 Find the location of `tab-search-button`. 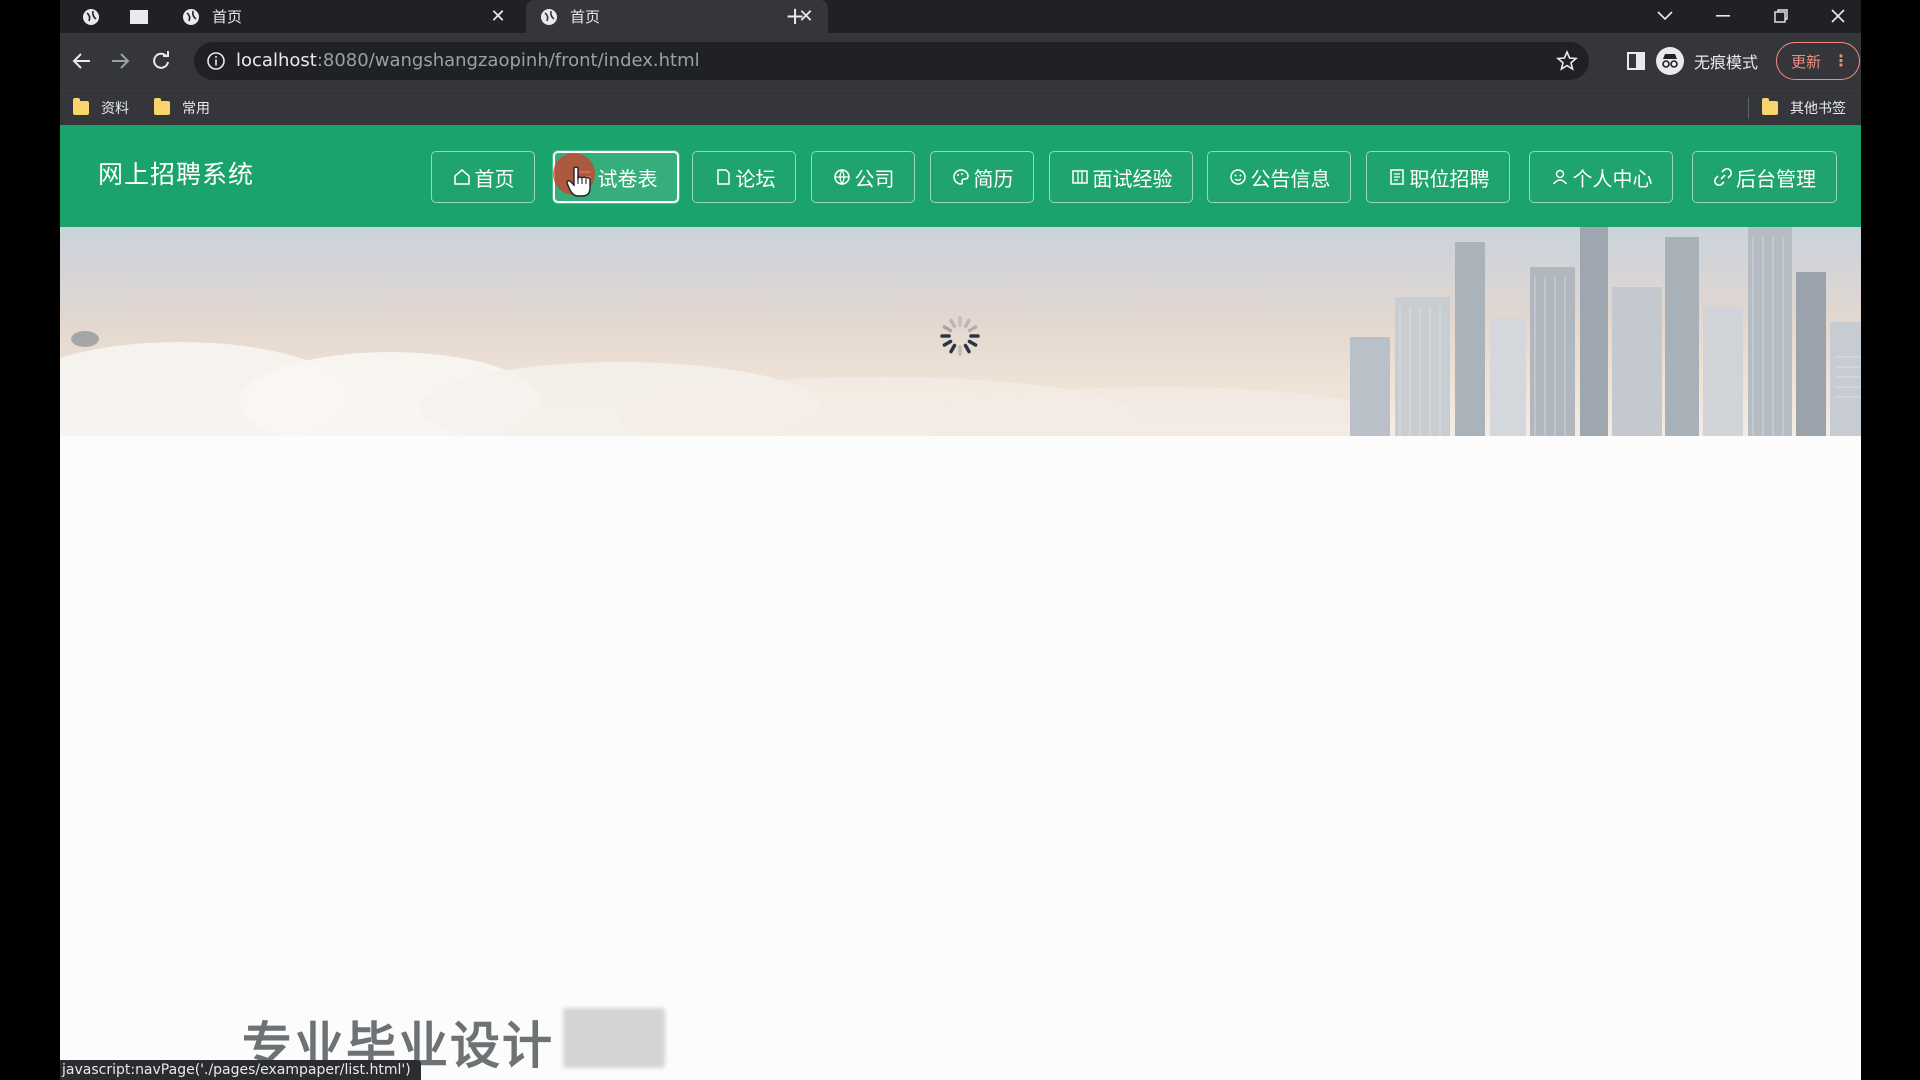

tab-search-button is located at coordinates (1665, 16).